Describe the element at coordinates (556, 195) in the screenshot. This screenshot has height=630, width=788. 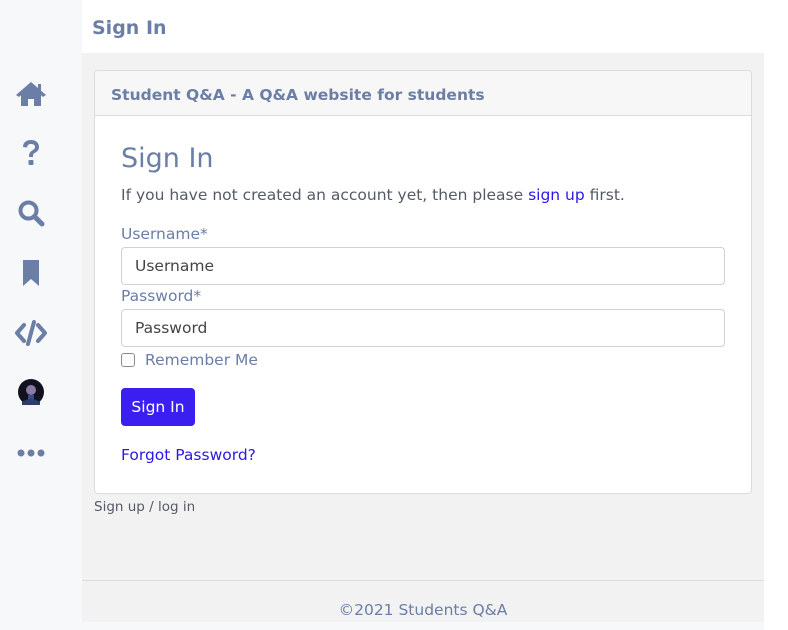
I see `sign-up-link: sign up` at that location.